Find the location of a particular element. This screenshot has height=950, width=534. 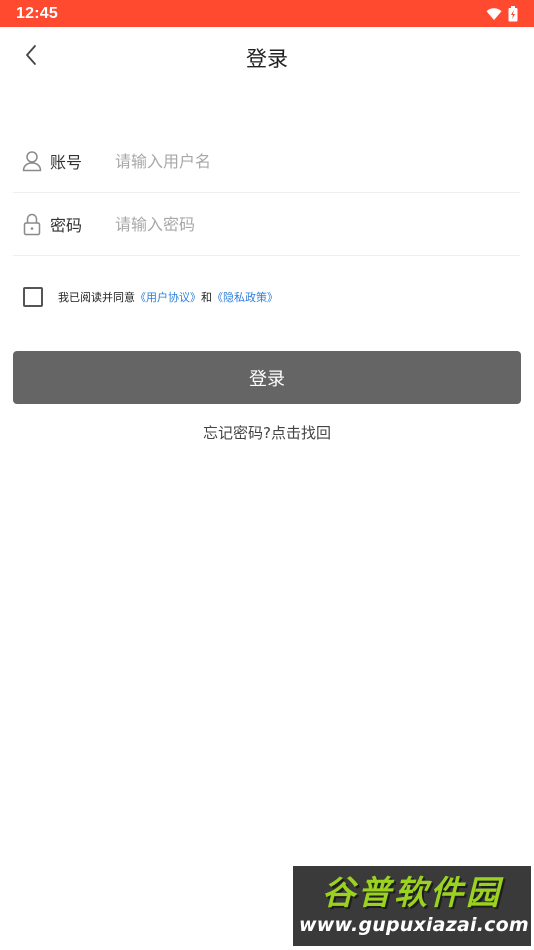

page-title: 登录 is located at coordinates (267, 59).